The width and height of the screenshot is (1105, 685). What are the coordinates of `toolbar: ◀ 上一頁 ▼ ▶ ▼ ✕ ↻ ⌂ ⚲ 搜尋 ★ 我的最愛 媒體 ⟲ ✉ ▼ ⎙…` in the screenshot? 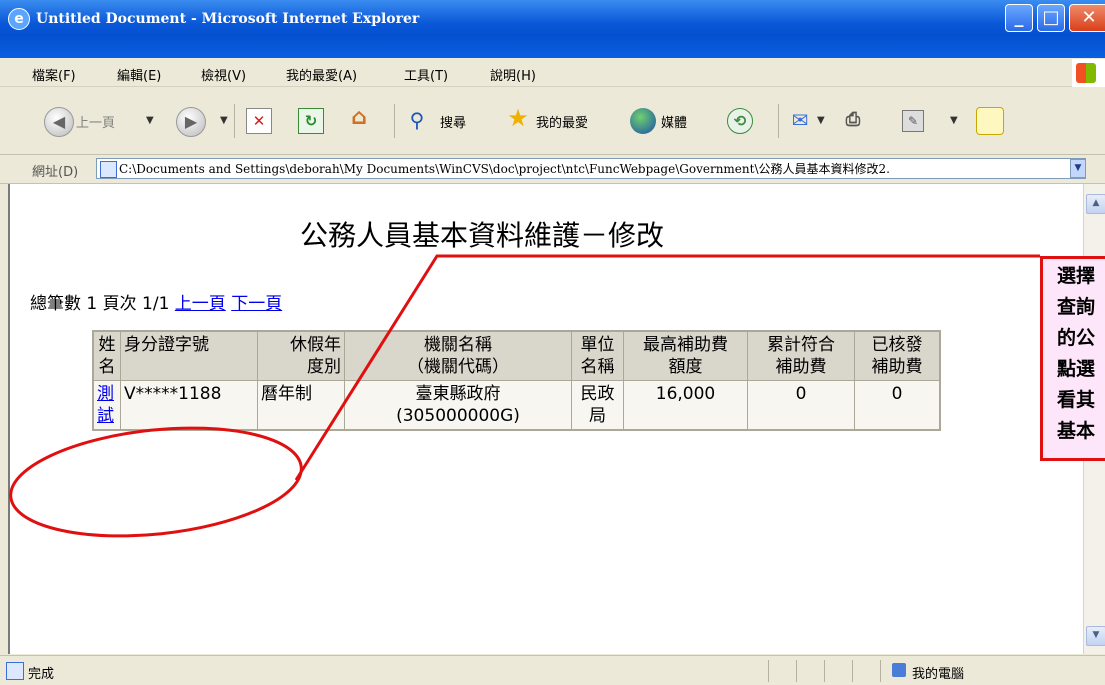 It's located at (552, 121).